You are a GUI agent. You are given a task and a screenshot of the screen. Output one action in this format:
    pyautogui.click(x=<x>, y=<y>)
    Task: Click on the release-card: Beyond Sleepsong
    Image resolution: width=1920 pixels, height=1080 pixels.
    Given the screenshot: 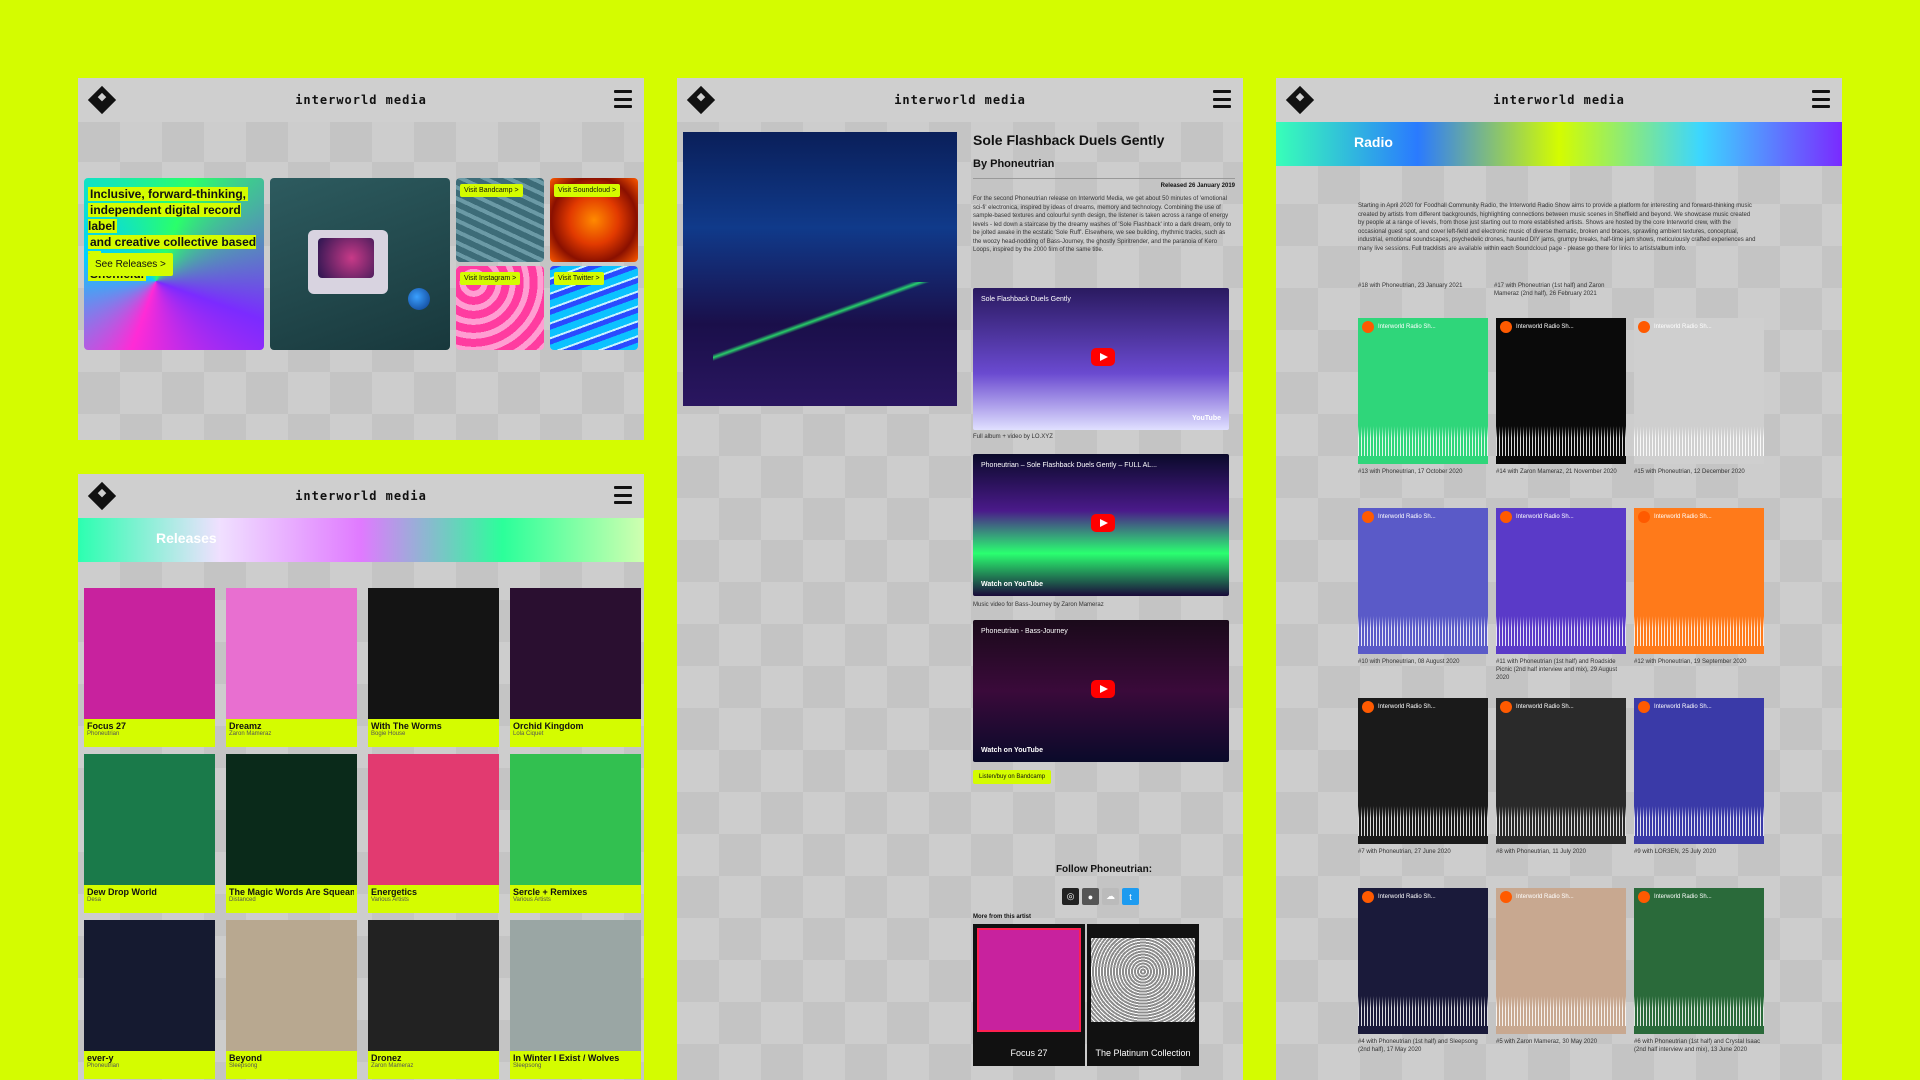 What is the action you would take?
    pyautogui.click(x=291, y=999)
    